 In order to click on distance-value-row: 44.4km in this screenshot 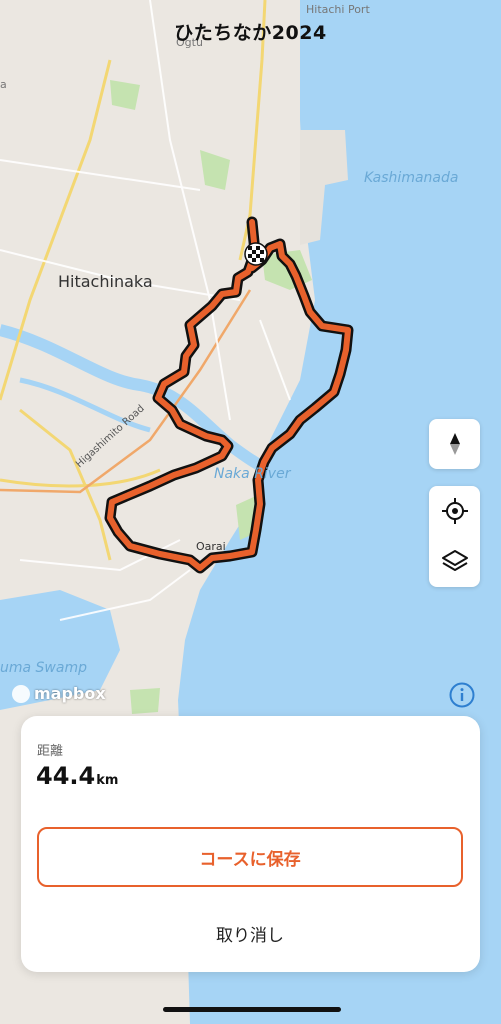, I will do `click(77, 776)`.